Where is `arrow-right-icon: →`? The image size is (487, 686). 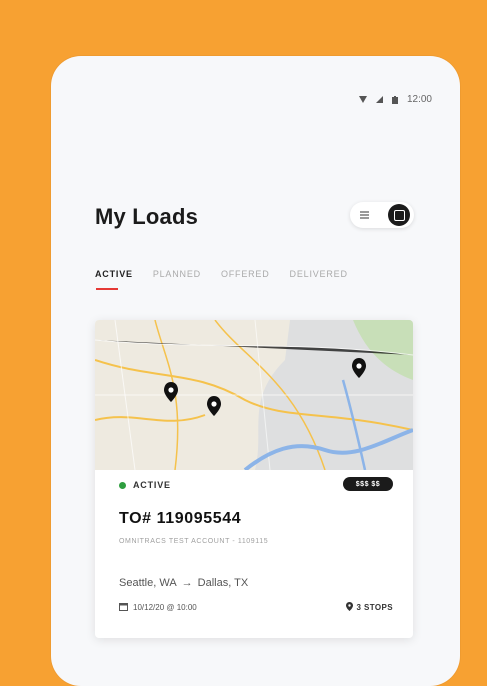
arrow-right-icon: → is located at coordinates (187, 583).